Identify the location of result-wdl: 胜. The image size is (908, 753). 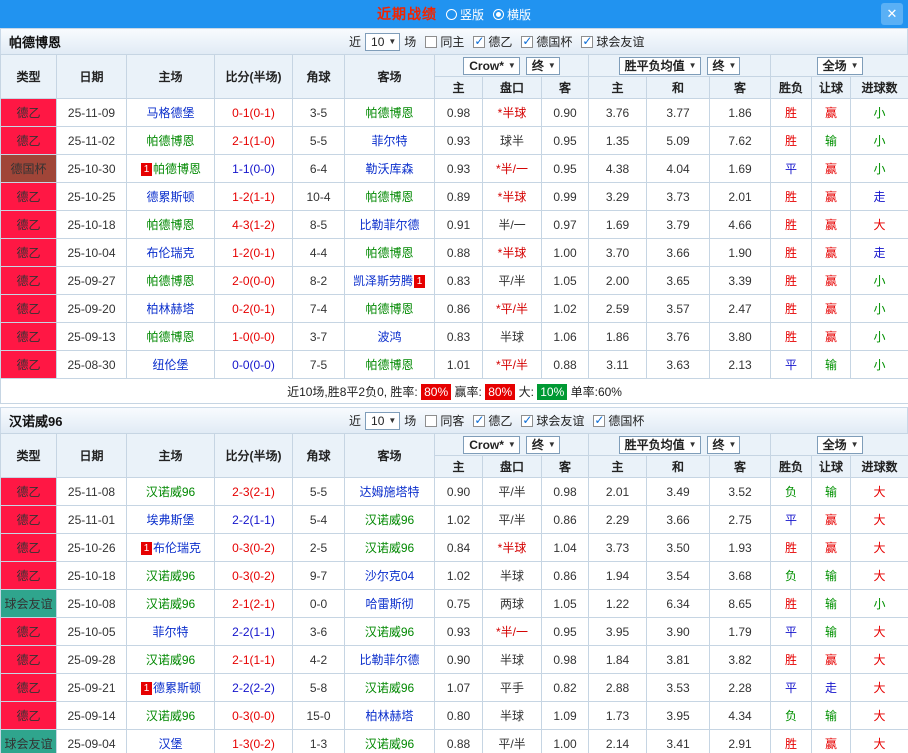
(791, 547).